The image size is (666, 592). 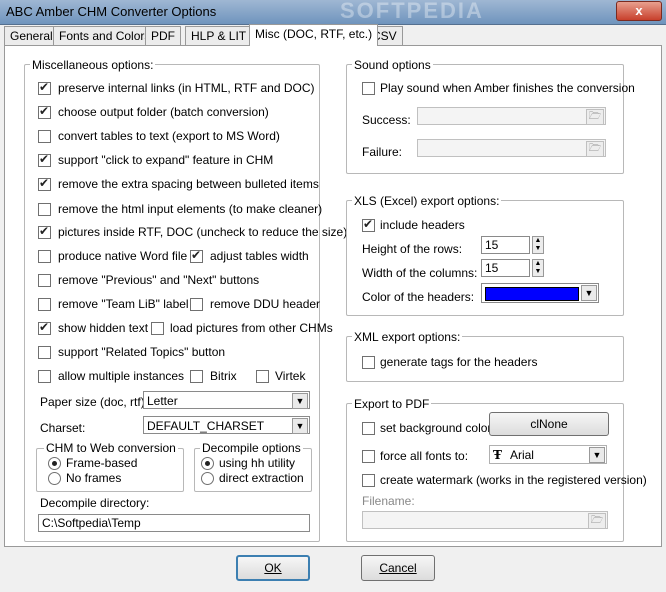 What do you see at coordinates (44, 376) in the screenshot?
I see `checkbox-multiple-instances` at bounding box center [44, 376].